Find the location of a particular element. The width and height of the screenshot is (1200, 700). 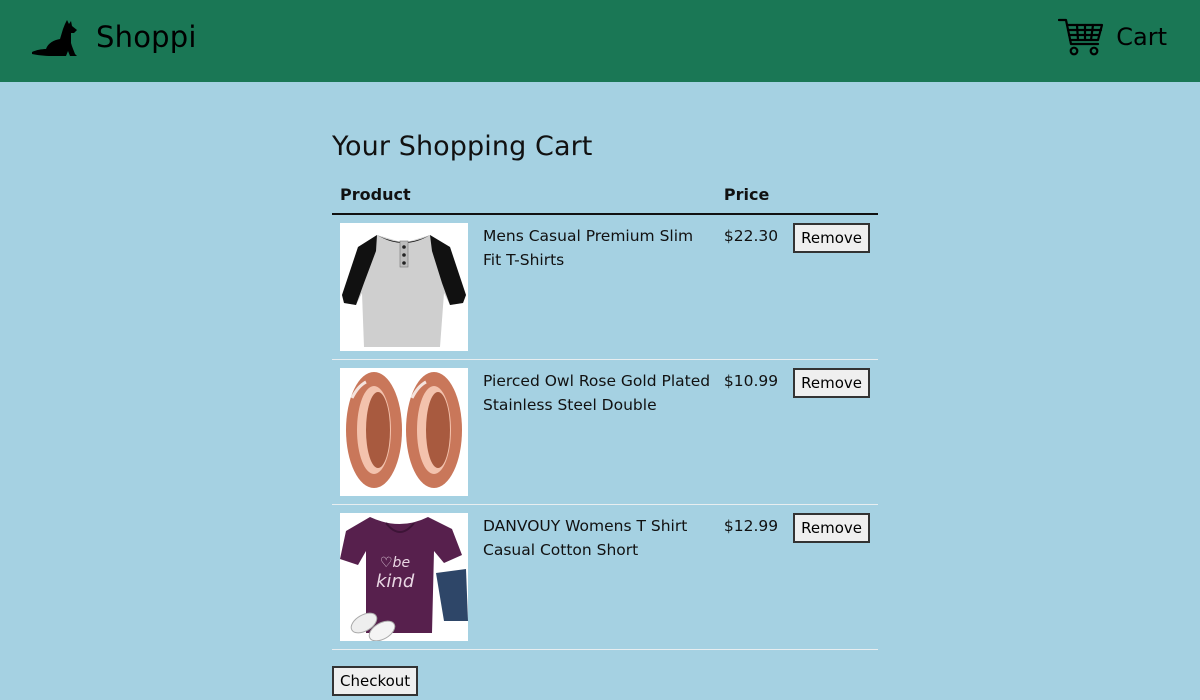

product-image: ♡be kind is located at coordinates (404, 577).